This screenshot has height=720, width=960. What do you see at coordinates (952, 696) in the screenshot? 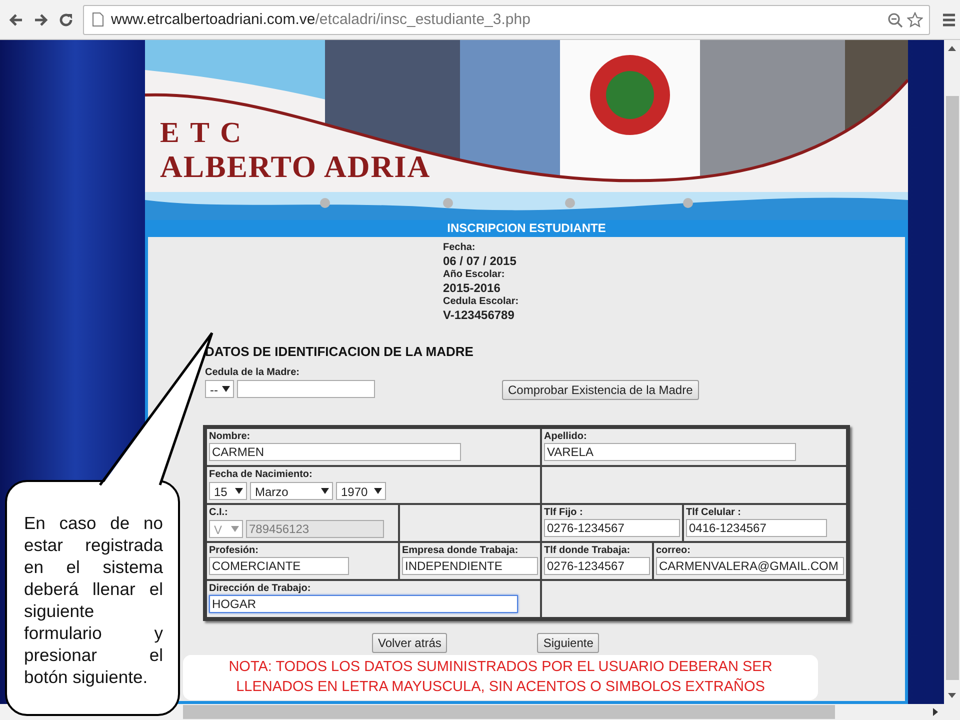
I see `scroll-down-icon` at bounding box center [952, 696].